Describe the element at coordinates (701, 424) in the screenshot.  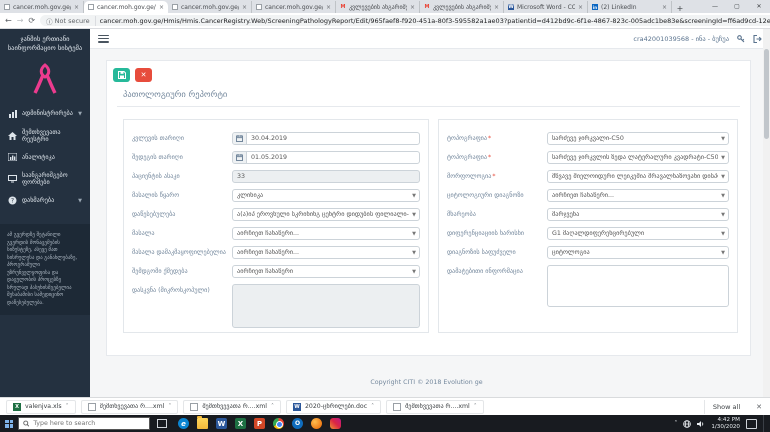
I see `volume-icon` at that location.